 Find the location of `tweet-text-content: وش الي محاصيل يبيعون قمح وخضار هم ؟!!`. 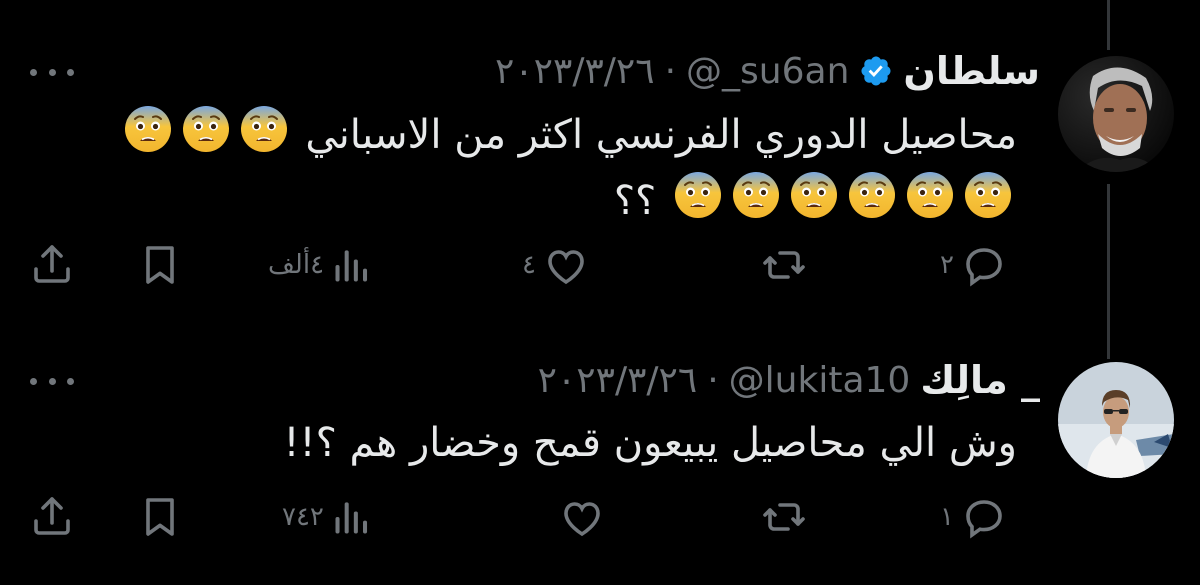

tweet-text-content: وش الي محاصيل يبيعون قمح وخضار هم ؟!! is located at coordinates (650, 443).